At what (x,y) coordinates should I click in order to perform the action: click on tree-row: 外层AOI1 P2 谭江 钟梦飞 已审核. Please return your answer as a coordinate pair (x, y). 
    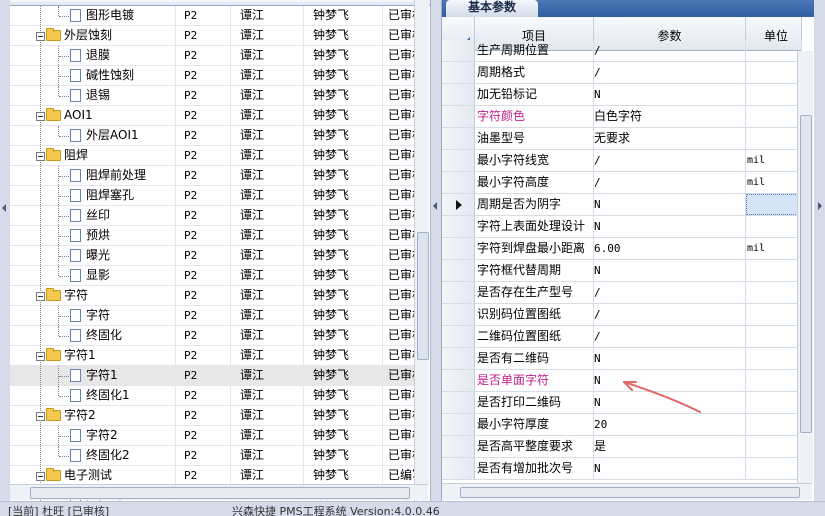
    Looking at the image, I should click on (217, 136).